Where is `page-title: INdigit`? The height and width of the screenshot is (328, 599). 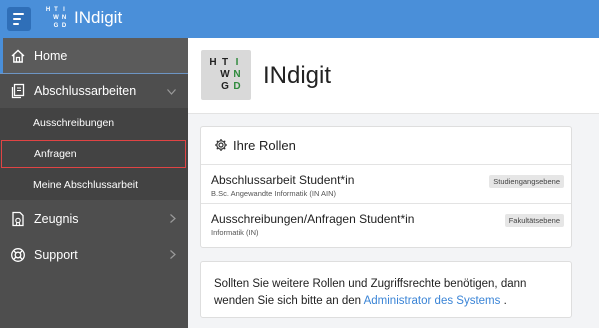 page-title: INdigit is located at coordinates (297, 75).